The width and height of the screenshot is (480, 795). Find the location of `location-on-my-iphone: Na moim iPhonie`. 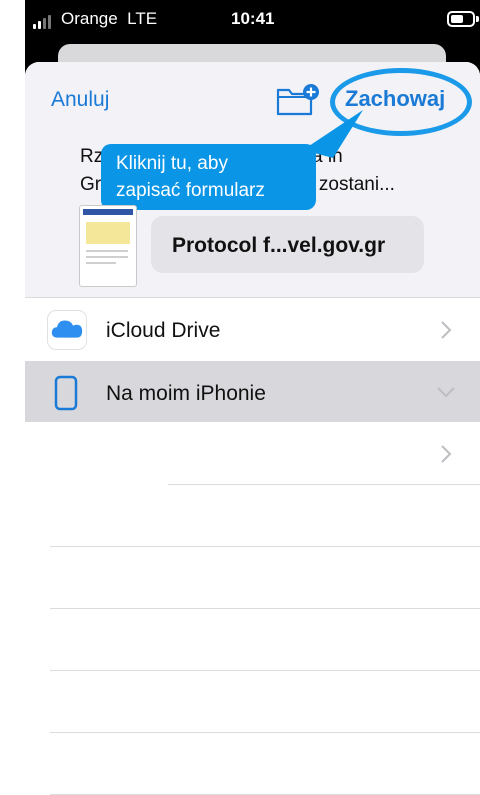

location-on-my-iphone: Na moim iPhonie is located at coordinates (186, 394).